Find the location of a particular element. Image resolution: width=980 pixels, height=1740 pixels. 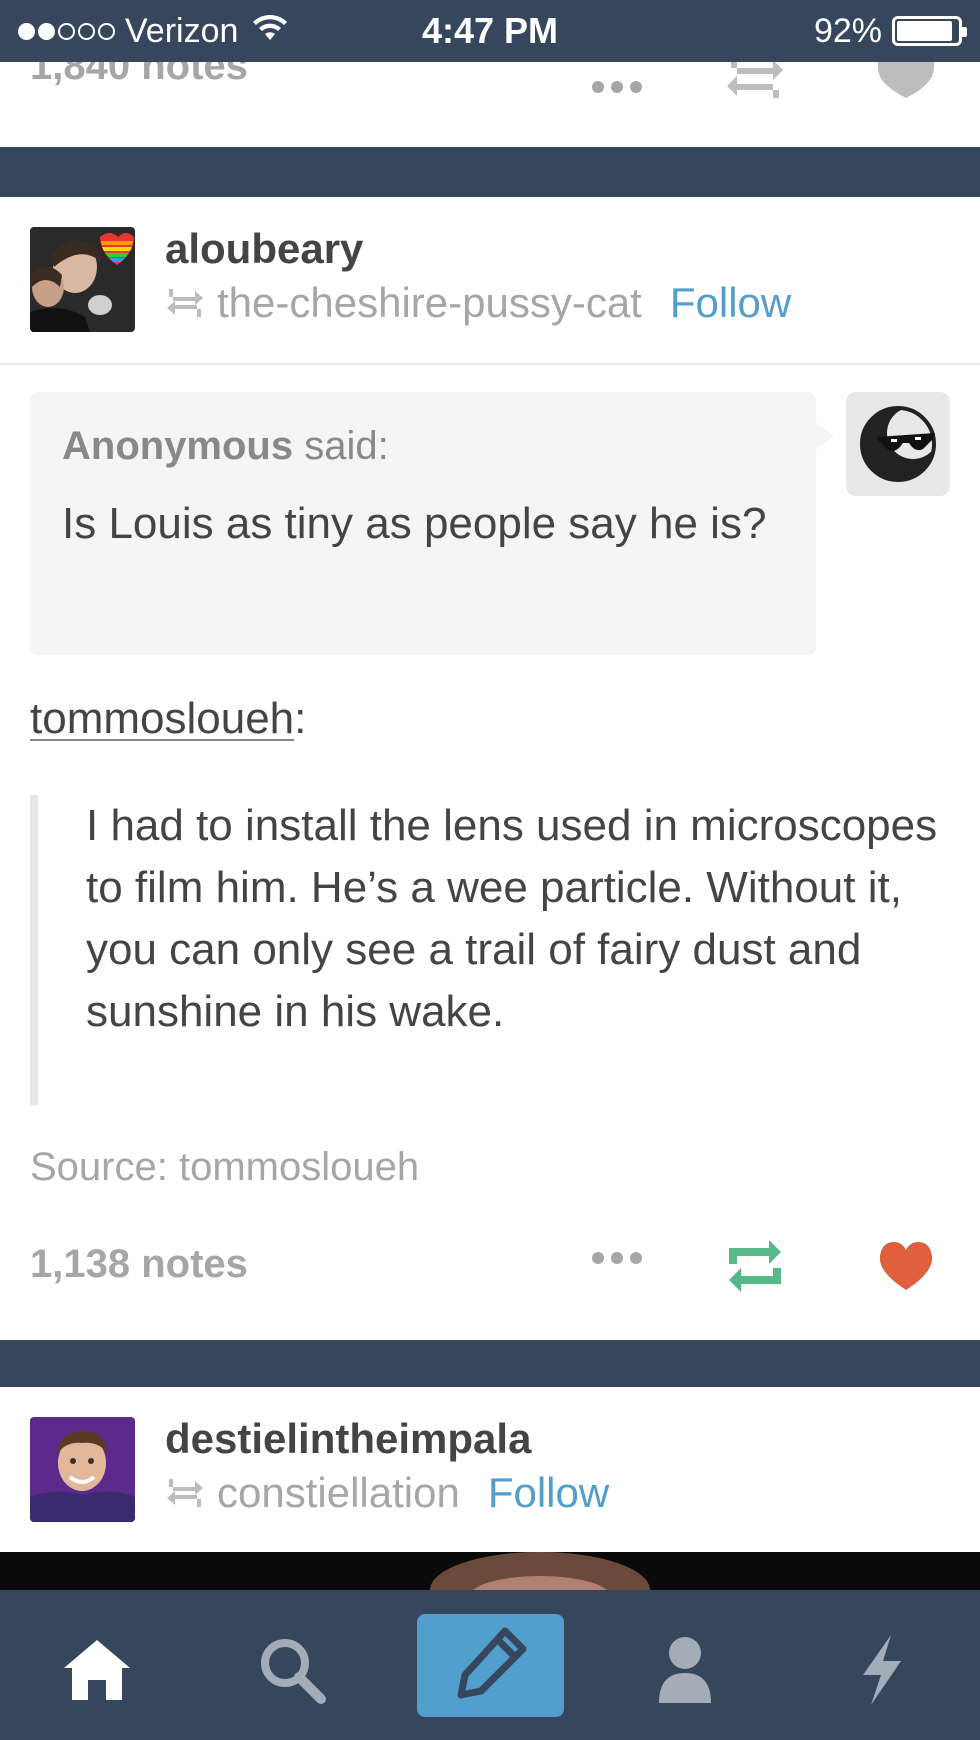

next-post-header: destielintheimpala constiellation Follow is located at coordinates (490, 1469).